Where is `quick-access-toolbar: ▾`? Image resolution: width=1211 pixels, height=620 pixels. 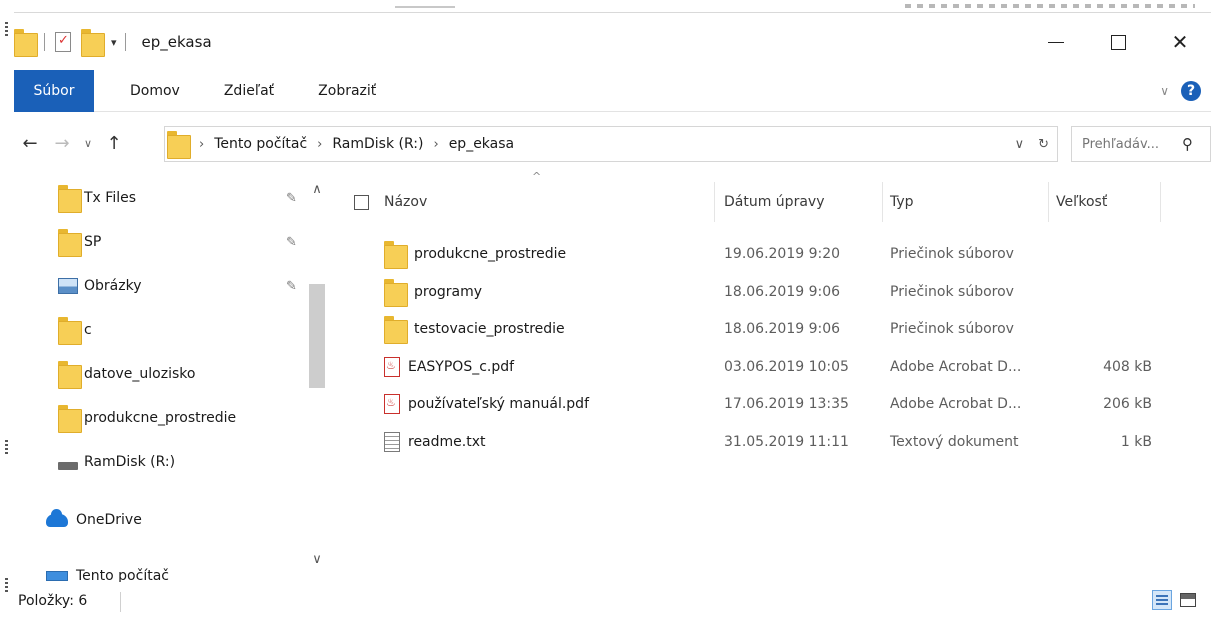 quick-access-toolbar: ▾ is located at coordinates (74, 43).